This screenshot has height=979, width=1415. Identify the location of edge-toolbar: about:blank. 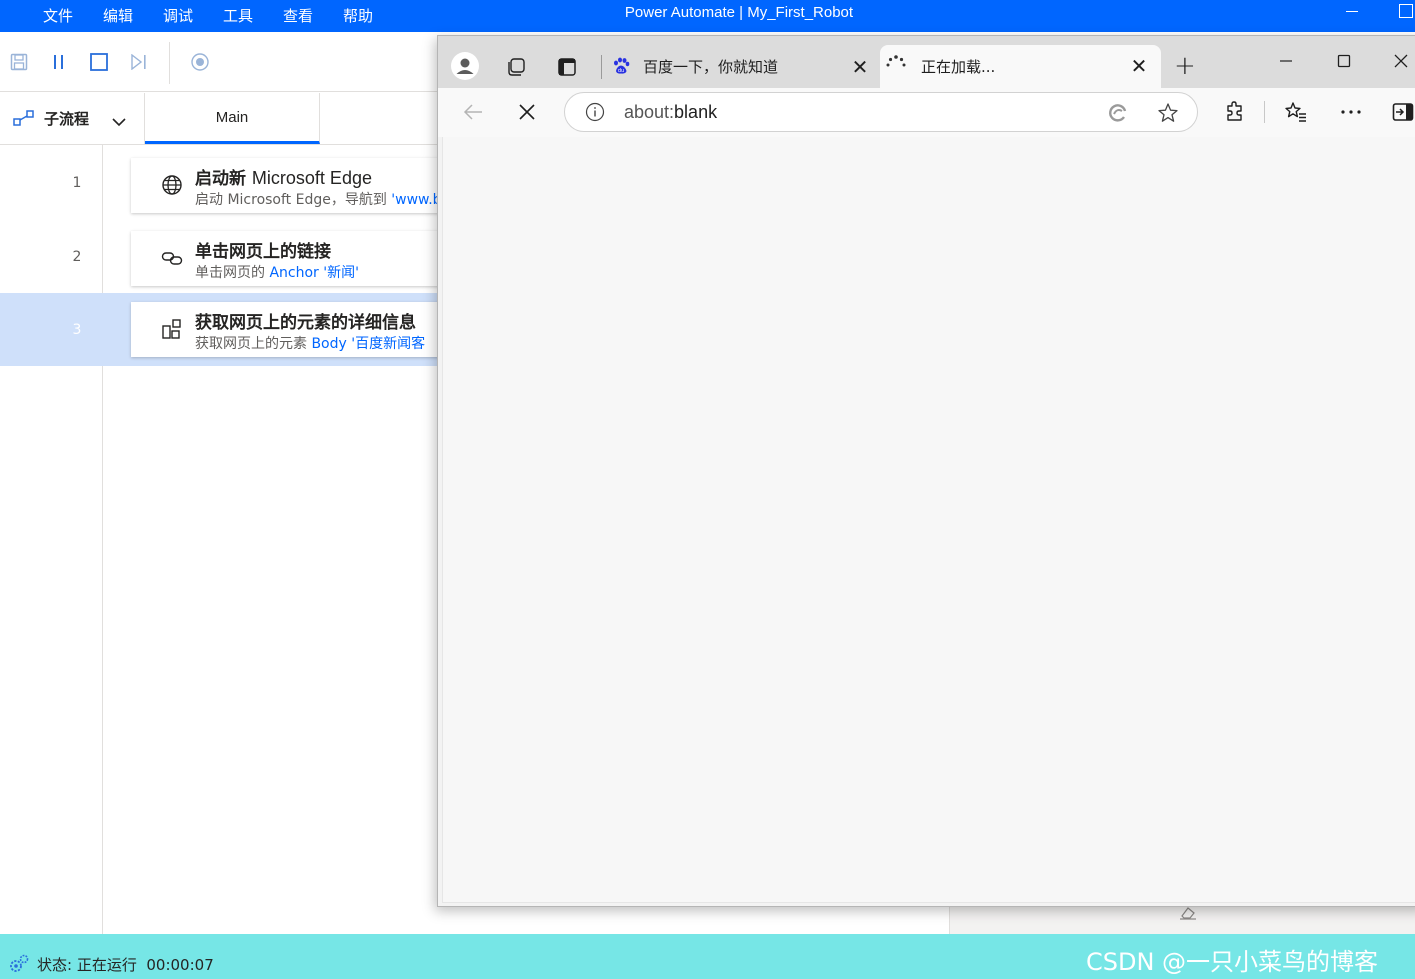
(926, 112).